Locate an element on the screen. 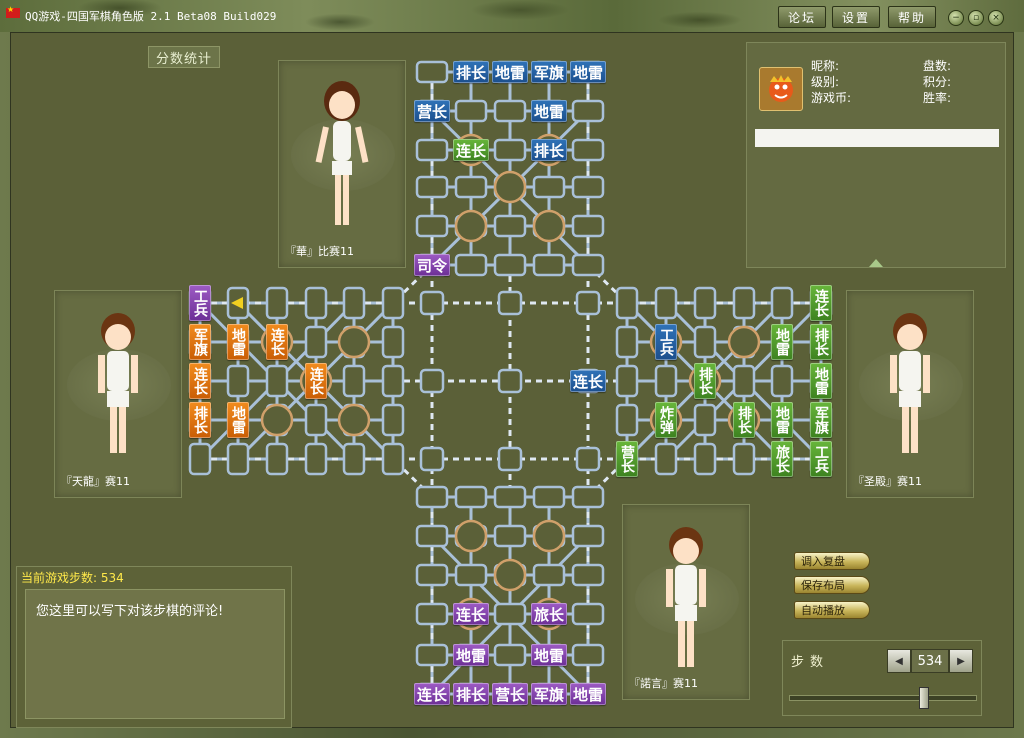 Image resolution: width=1024 pixels, height=738 pixels. game-icon is located at coordinates (781, 89).